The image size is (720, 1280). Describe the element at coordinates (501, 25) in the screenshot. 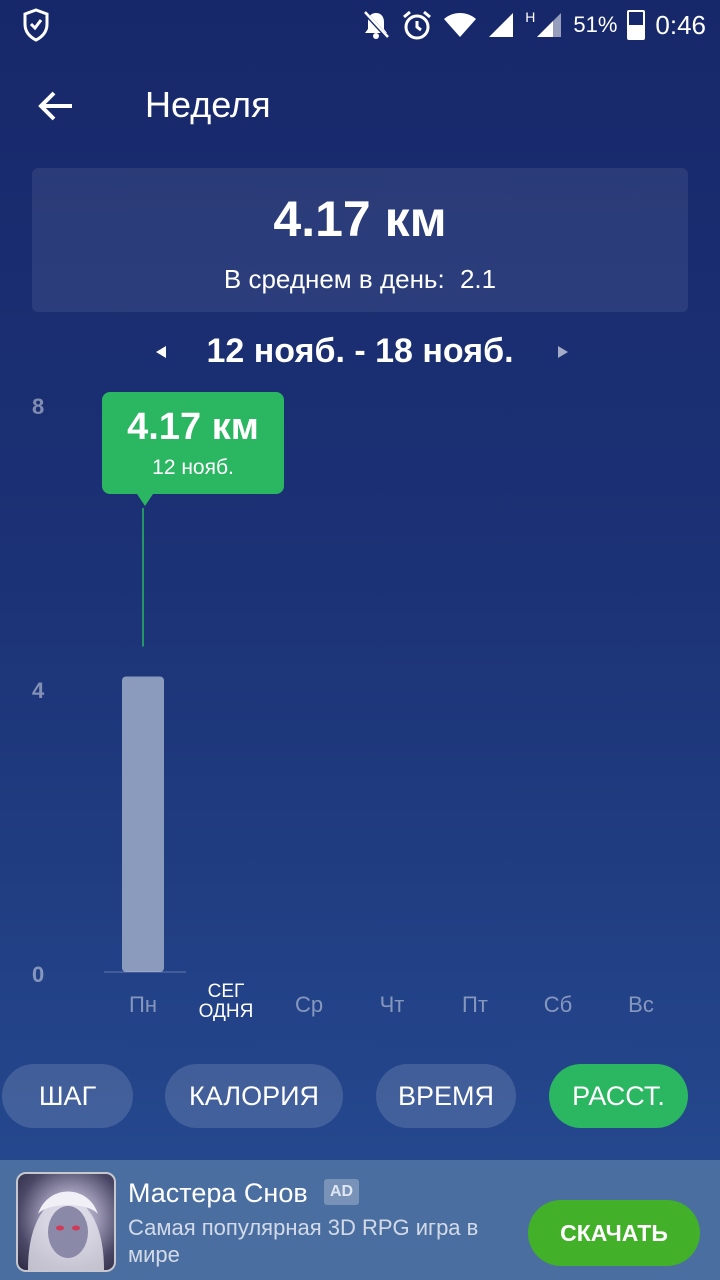

I see `signal-icon` at that location.